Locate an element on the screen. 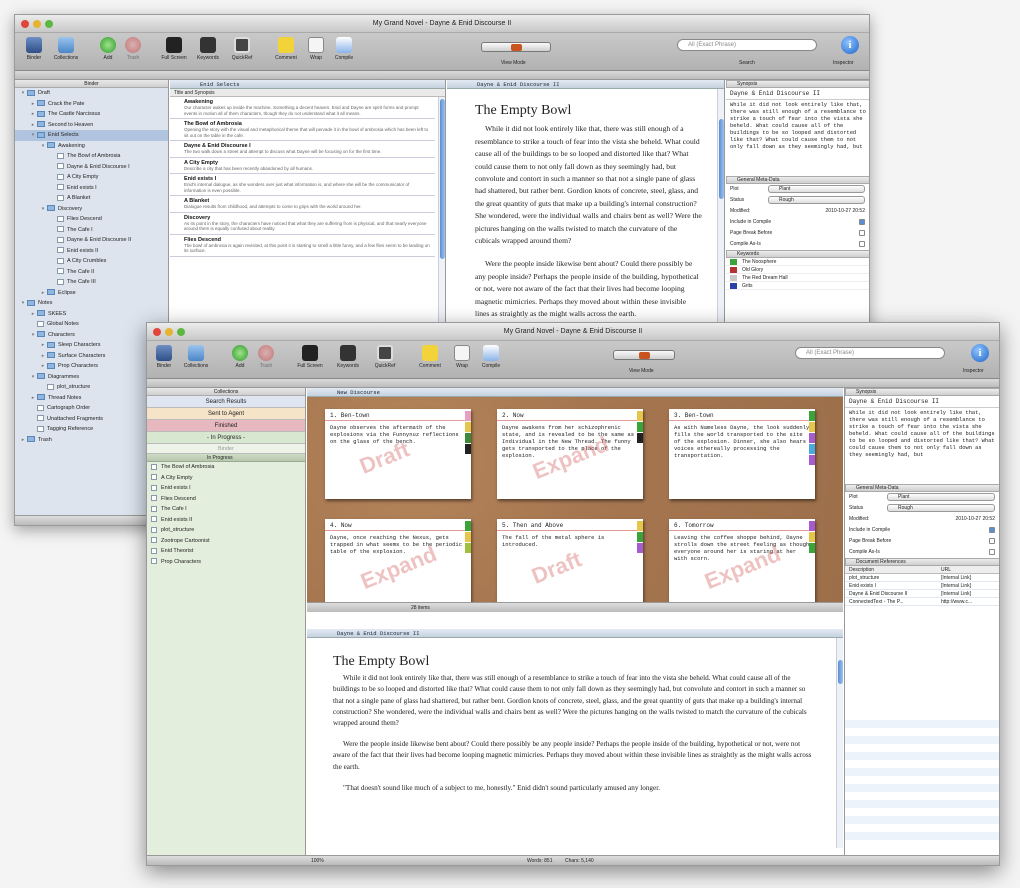  binder-item: The Bowl of Ambrosia is located at coordinates (91, 156).